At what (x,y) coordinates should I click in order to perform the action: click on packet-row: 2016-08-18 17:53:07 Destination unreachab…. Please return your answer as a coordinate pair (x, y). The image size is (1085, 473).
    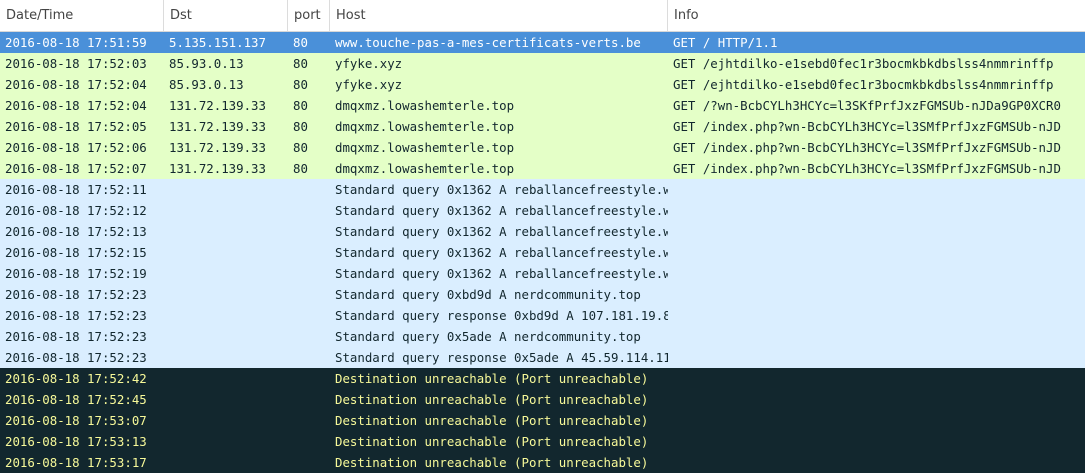
    Looking at the image, I should click on (542, 420).